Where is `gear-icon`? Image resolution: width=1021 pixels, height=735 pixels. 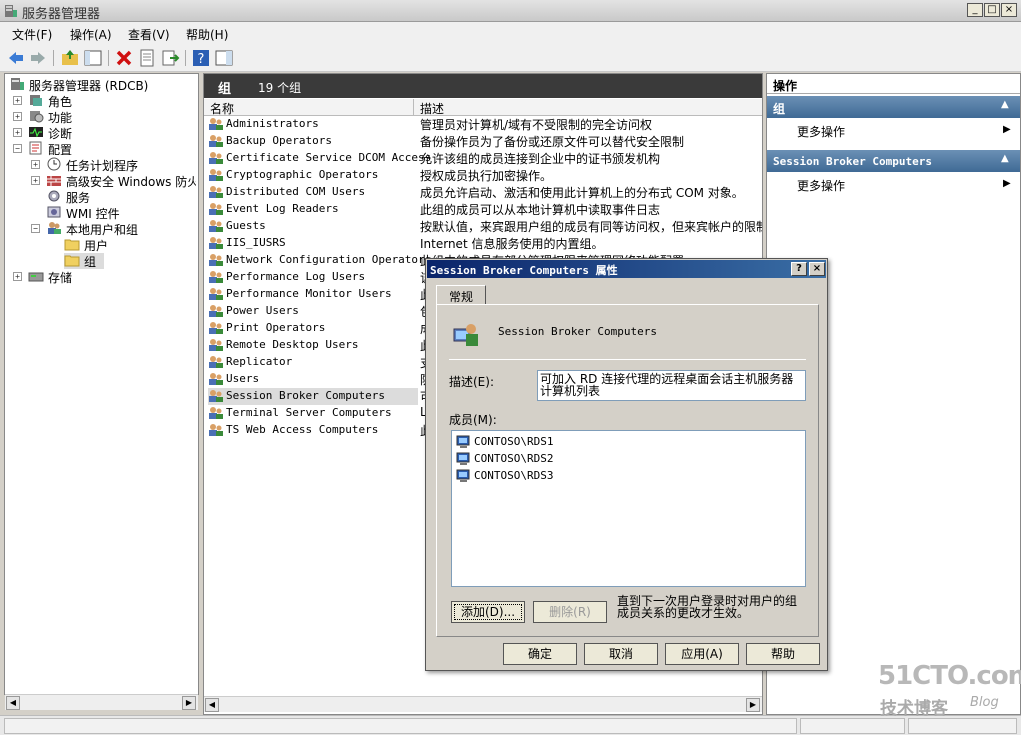
gear-icon is located at coordinates (54, 196).